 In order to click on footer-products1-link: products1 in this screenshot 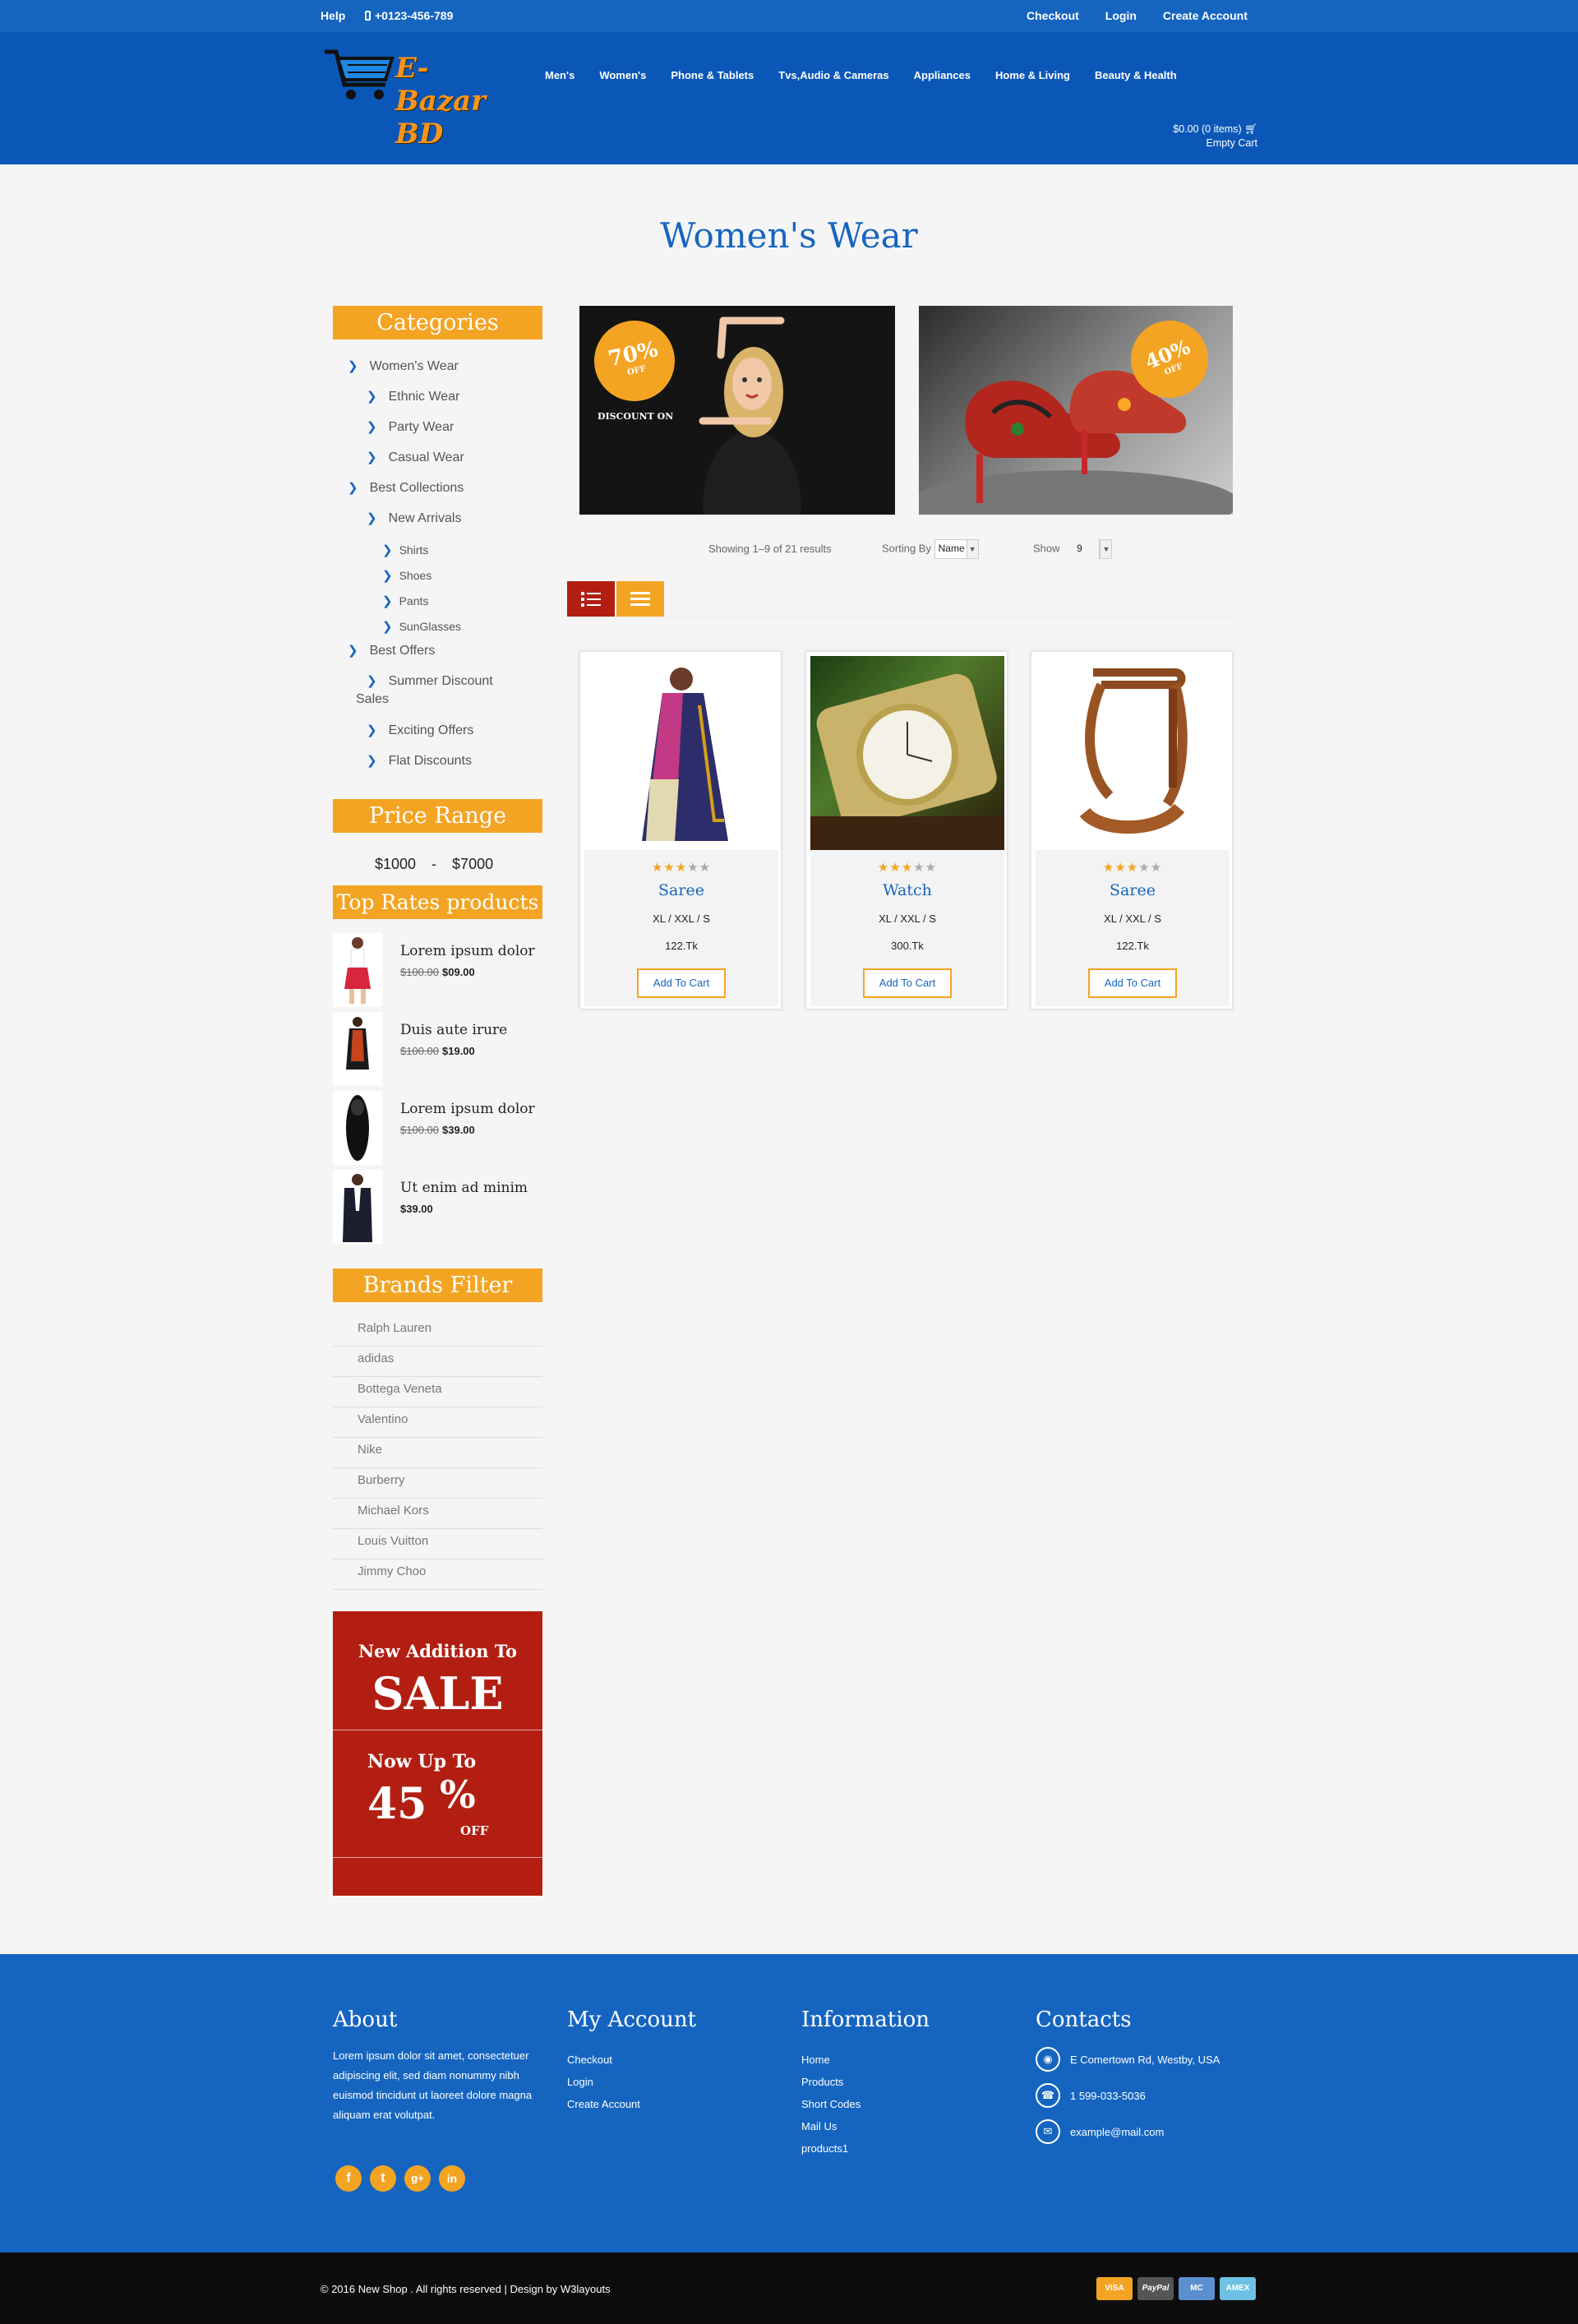, I will do `click(831, 2148)`.